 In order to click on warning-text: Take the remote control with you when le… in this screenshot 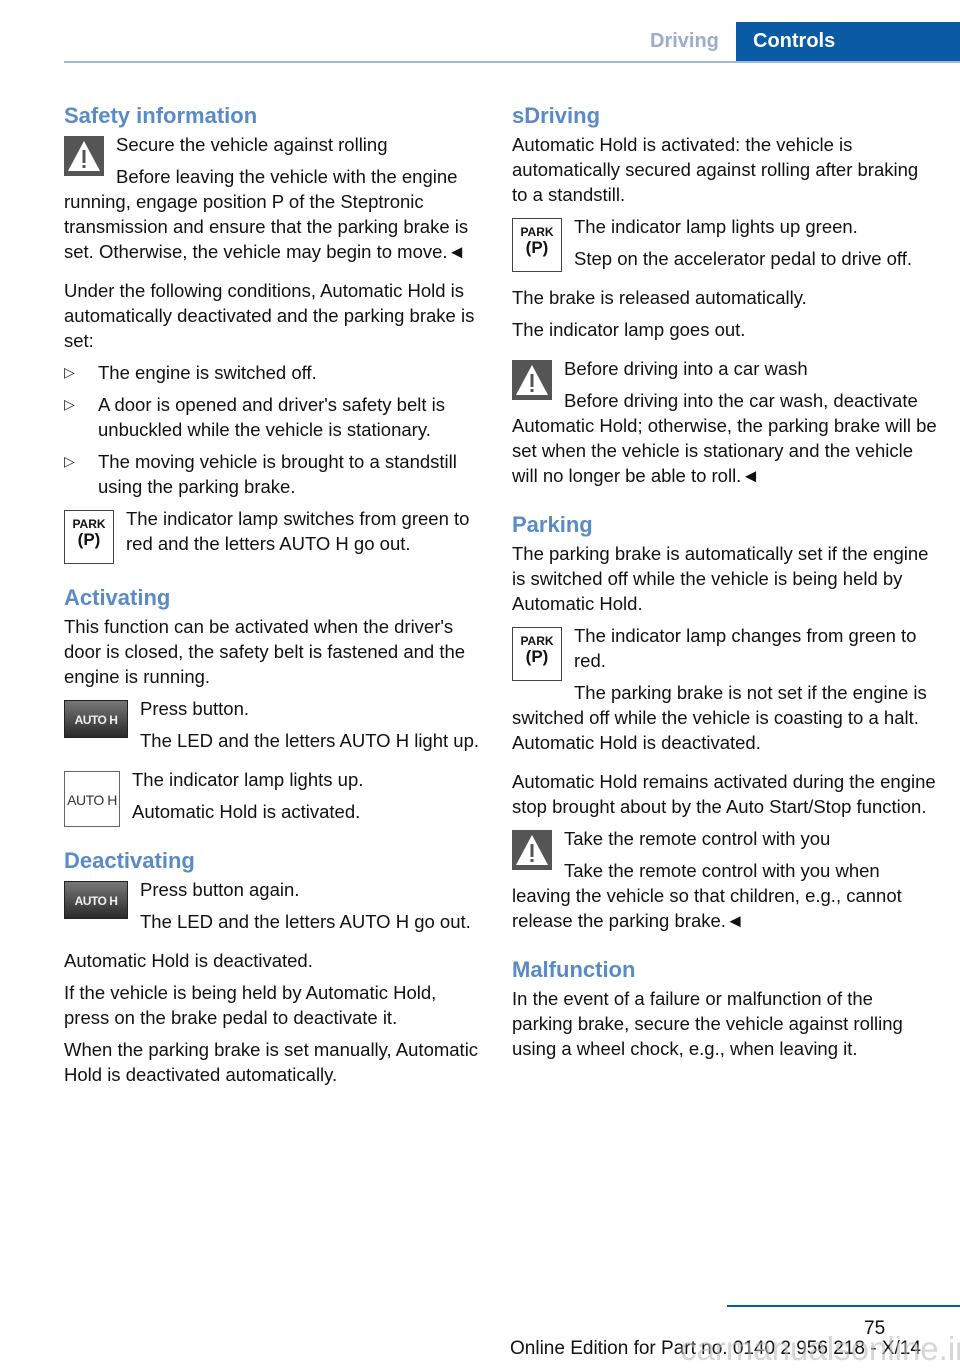, I will do `click(707, 895)`.